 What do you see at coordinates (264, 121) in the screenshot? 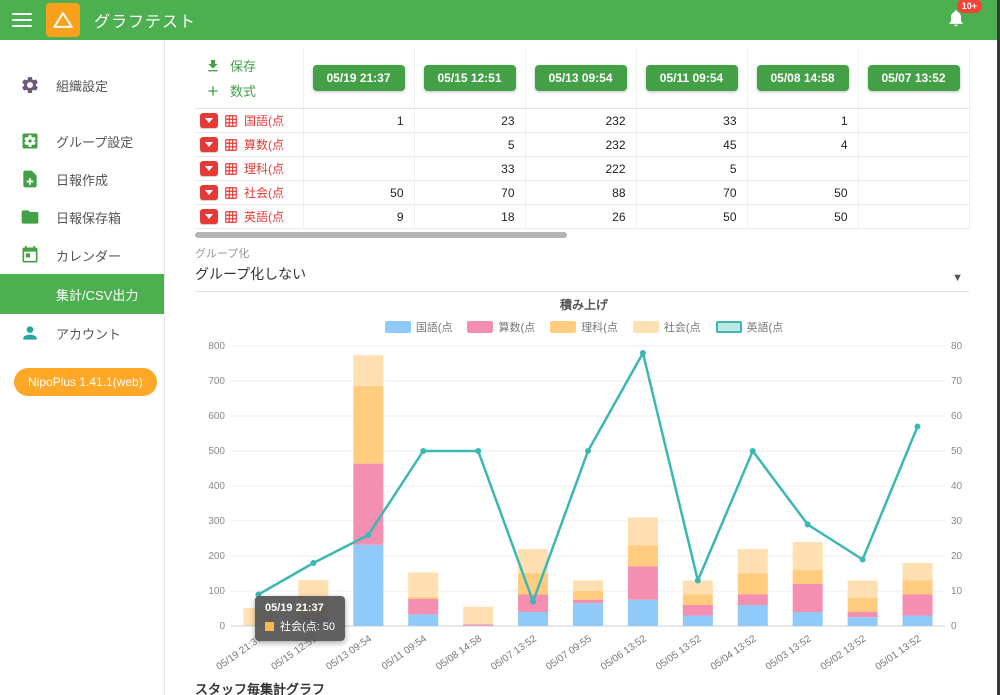
I see `row-label: 国語(点` at bounding box center [264, 121].